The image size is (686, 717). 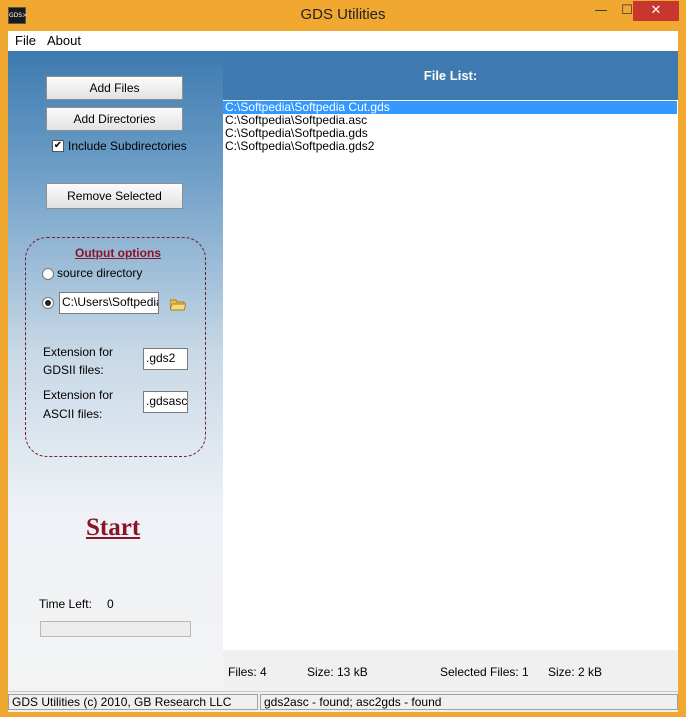 I want to click on file-list-title: File List:, so click(x=450, y=75).